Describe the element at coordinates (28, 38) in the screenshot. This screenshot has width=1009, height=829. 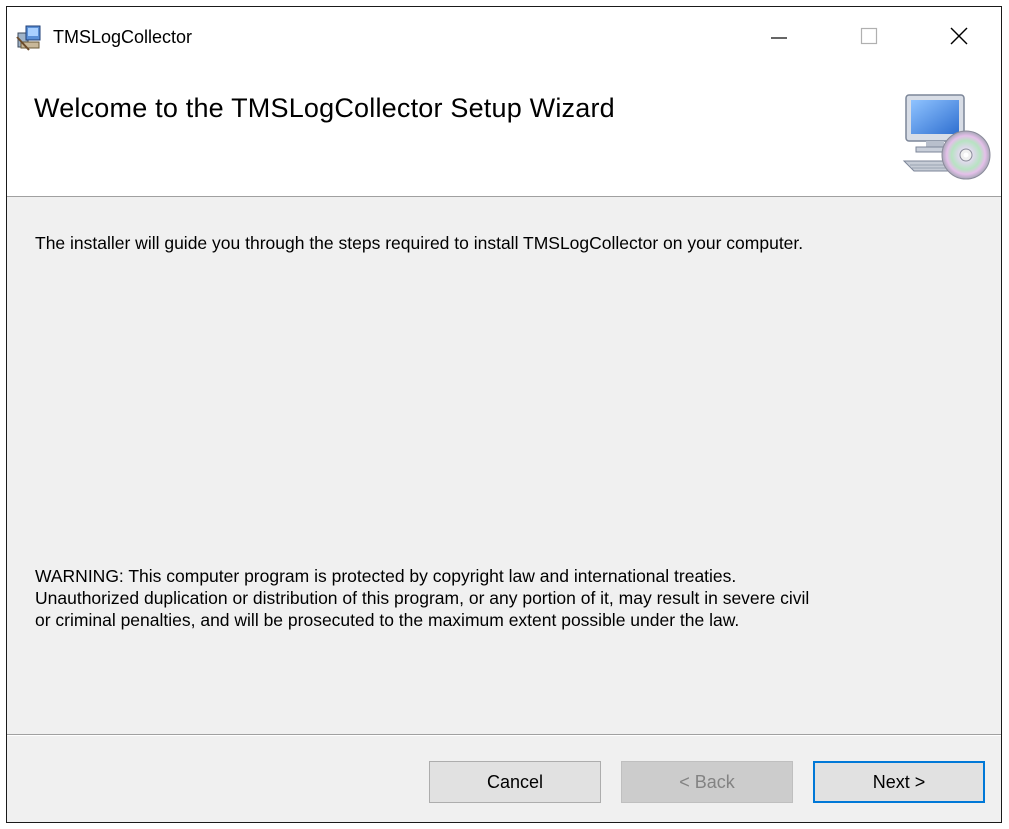
I see `installer-app-icon` at that location.